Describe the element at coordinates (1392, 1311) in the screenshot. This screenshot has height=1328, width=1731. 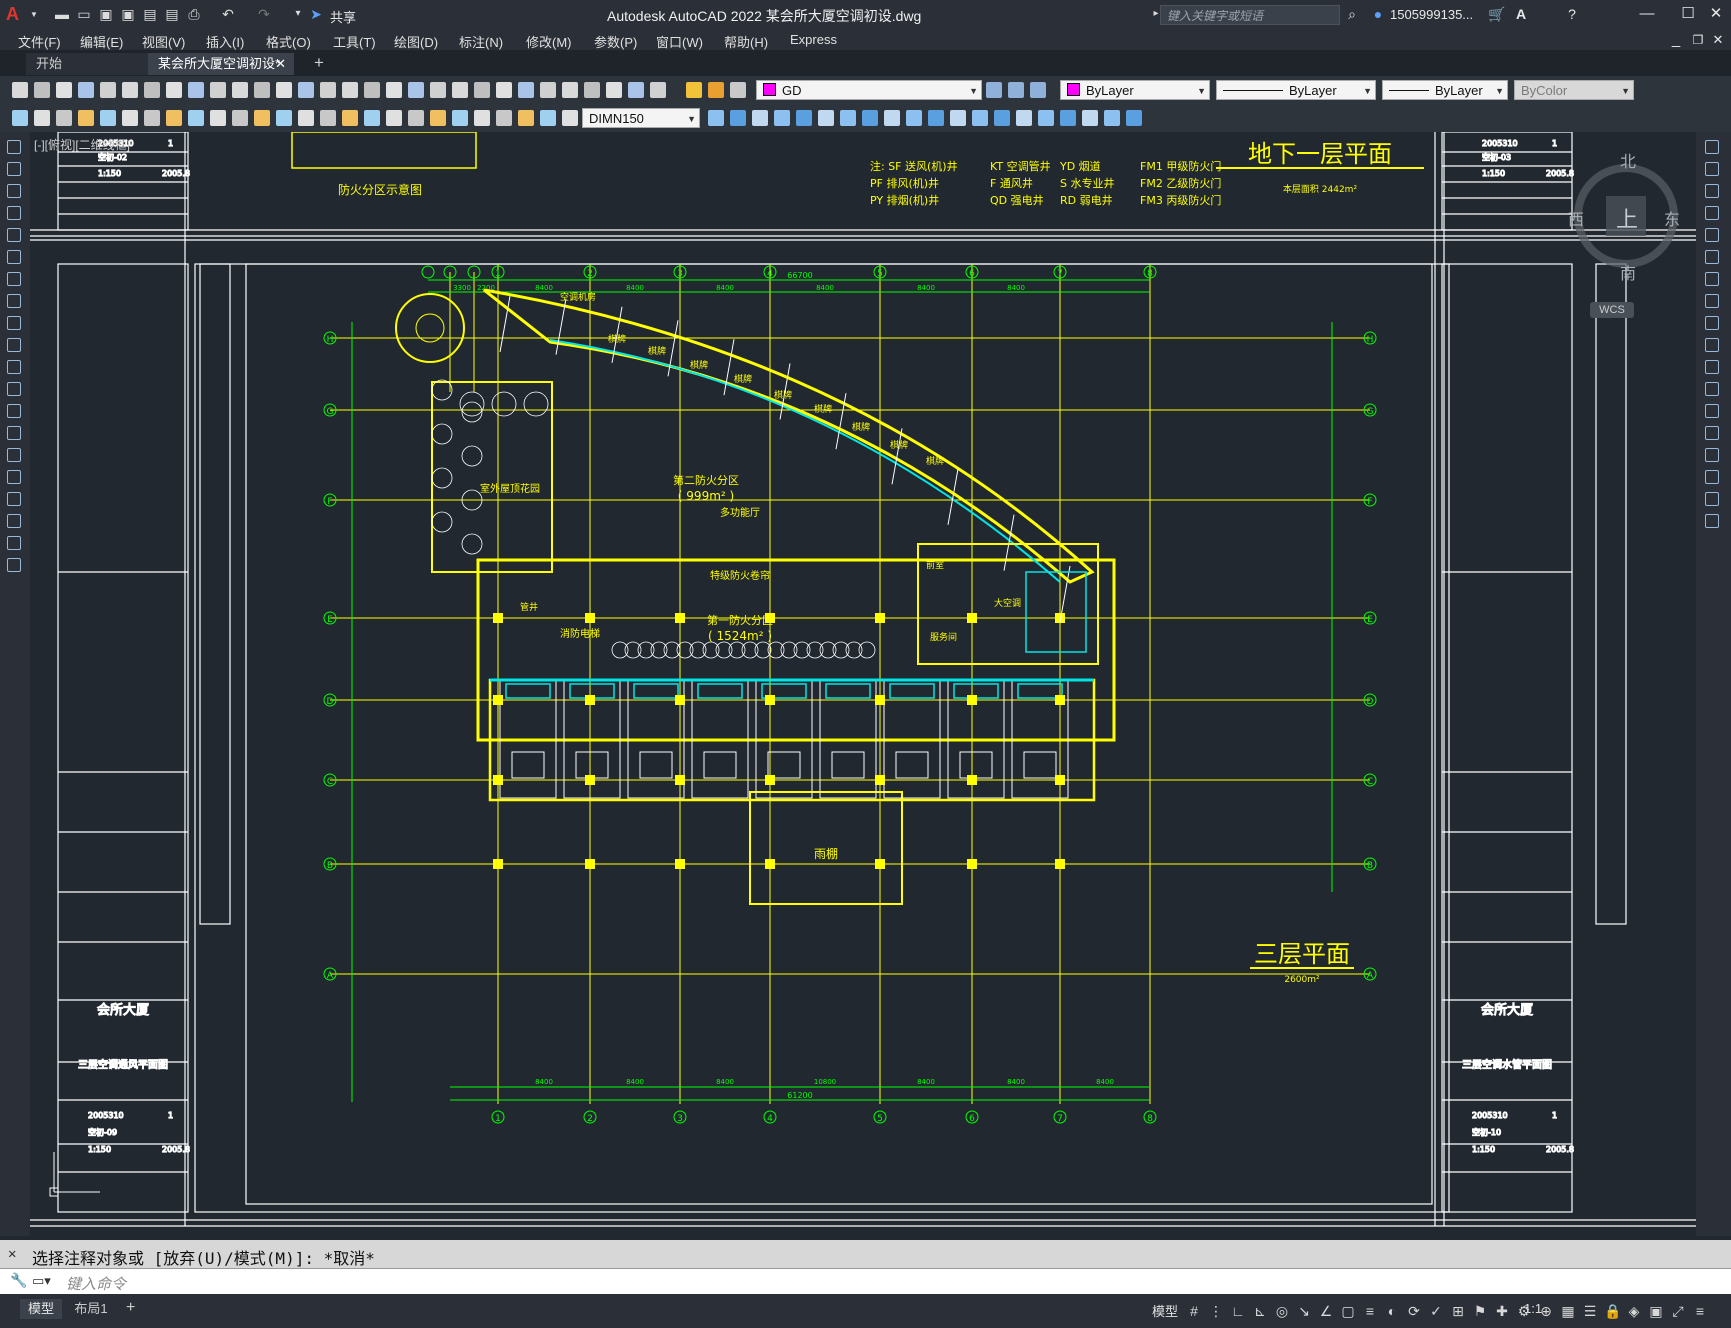
I see `transparency-icon: ◐` at that location.